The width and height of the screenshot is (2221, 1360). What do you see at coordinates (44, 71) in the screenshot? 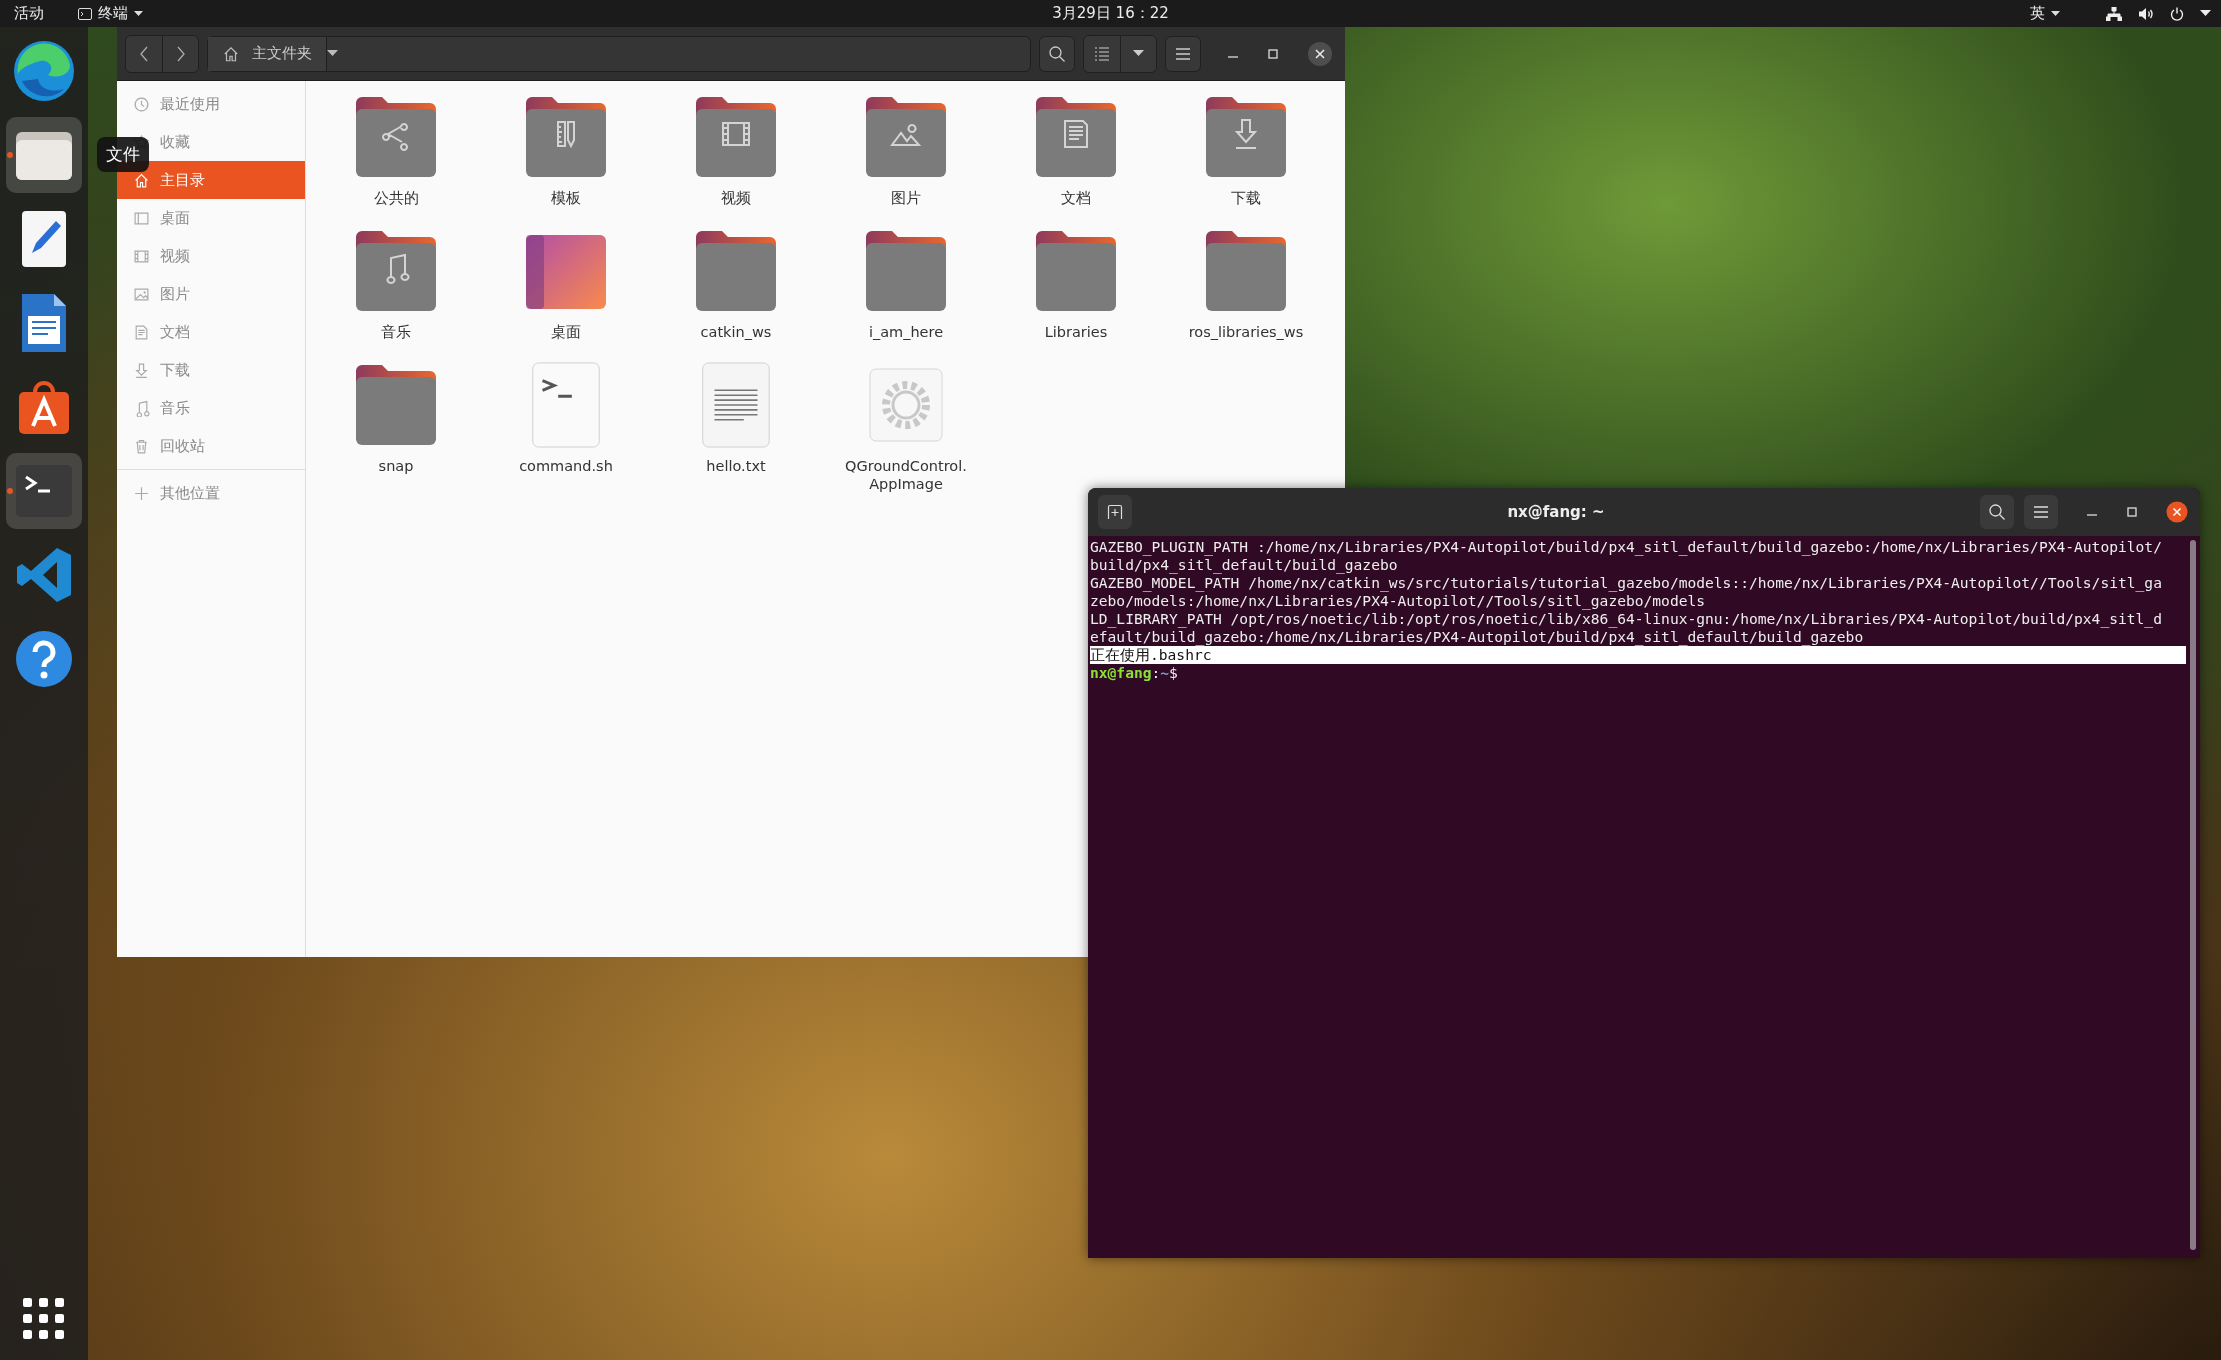
I see `browser-icon` at bounding box center [44, 71].